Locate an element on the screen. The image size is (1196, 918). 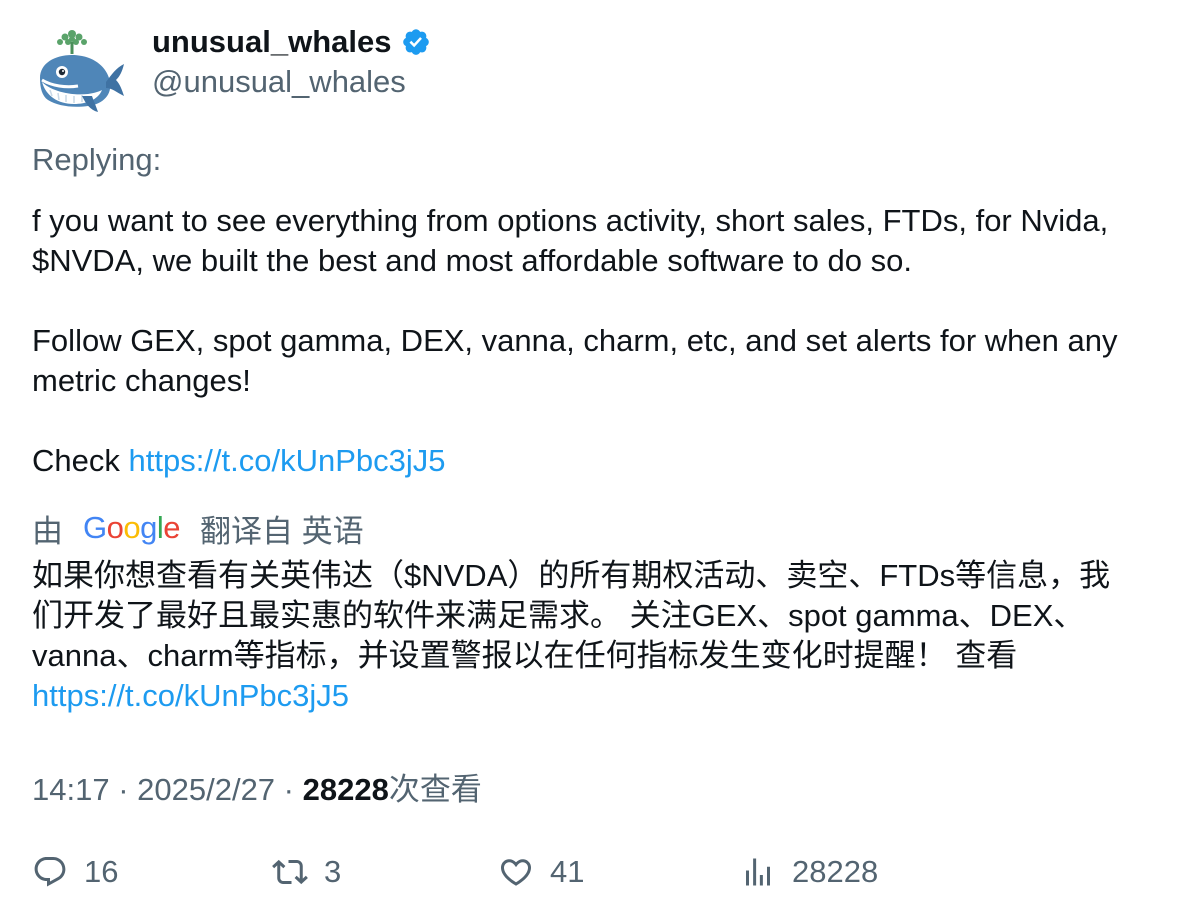
translation-attribution: 由 Google 翻译自 英语 is located at coordinates (198, 528).